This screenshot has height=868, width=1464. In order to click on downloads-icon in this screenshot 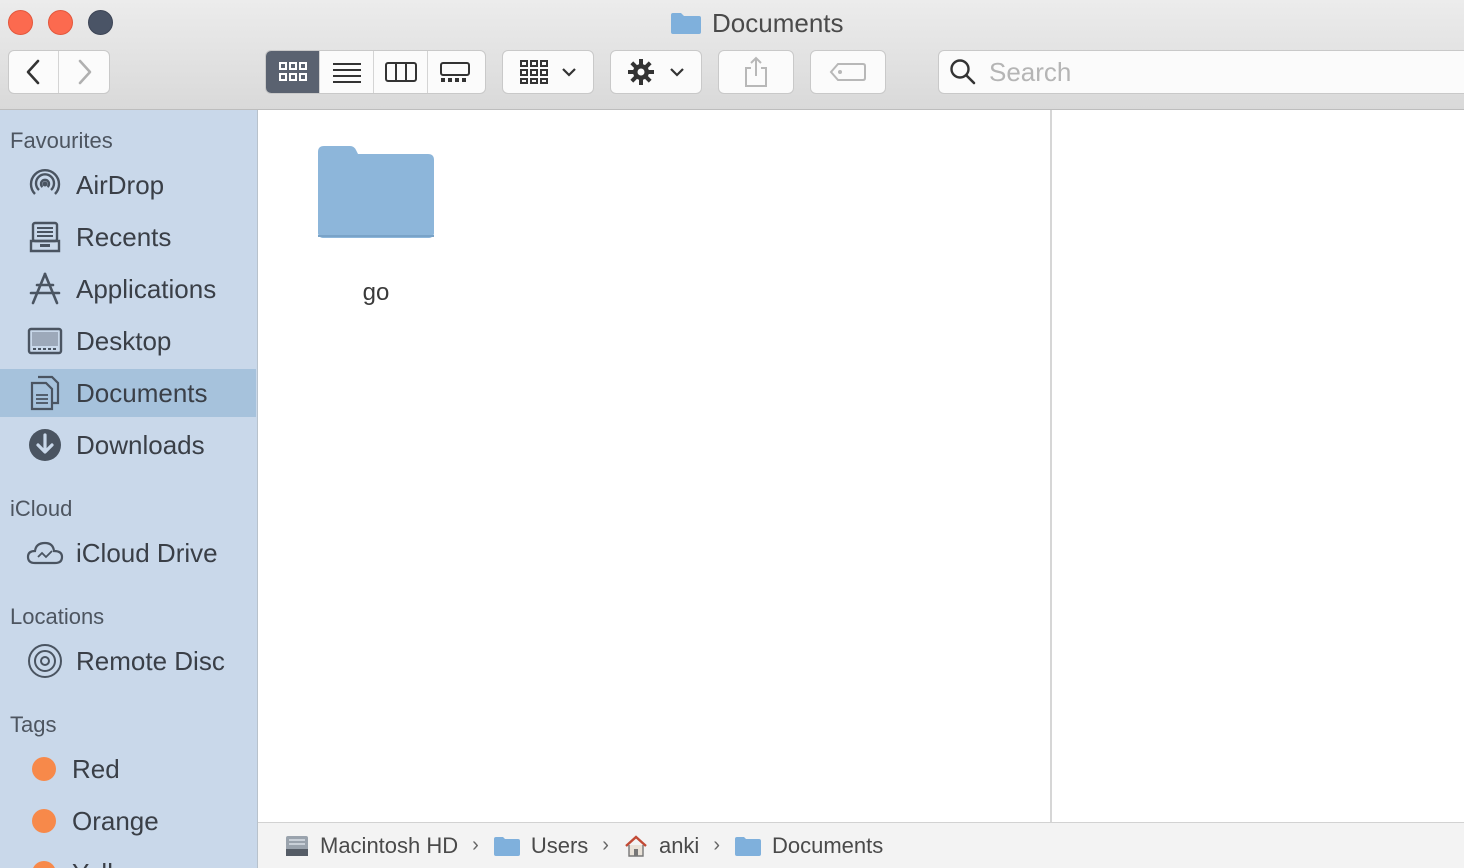, I will do `click(45, 445)`.